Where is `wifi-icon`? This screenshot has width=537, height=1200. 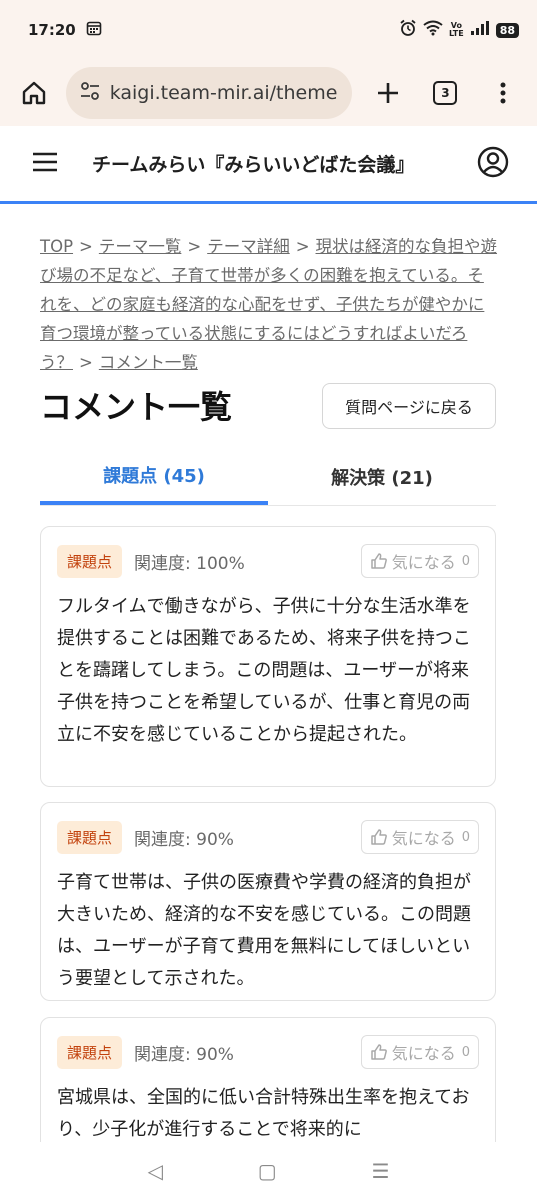 wifi-icon is located at coordinates (433, 30).